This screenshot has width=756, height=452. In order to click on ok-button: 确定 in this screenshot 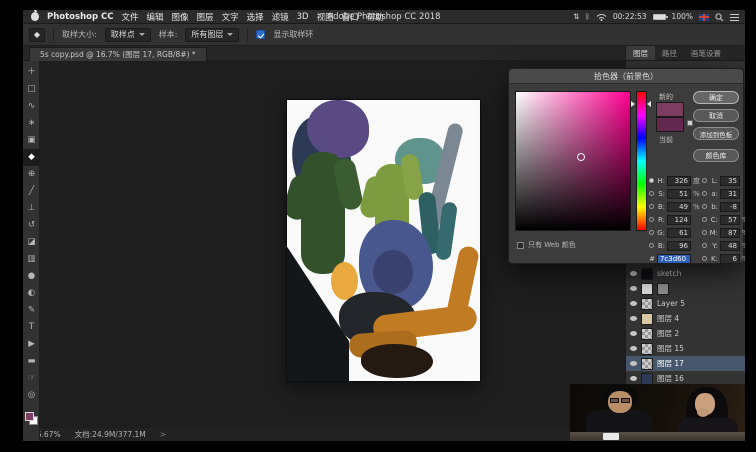, I will do `click(716, 97)`.